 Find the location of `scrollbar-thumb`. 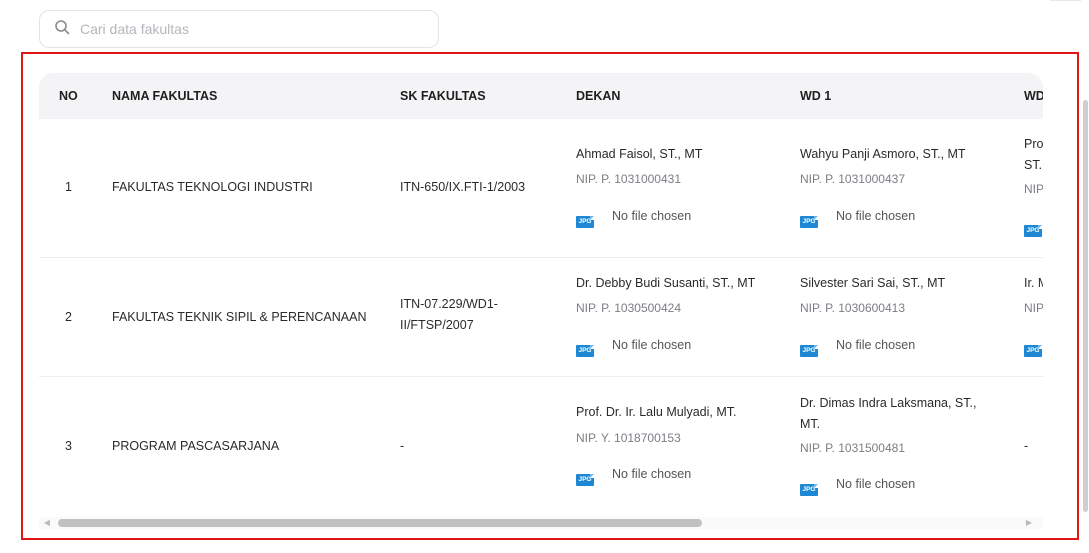

scrollbar-thumb is located at coordinates (1085, 306).